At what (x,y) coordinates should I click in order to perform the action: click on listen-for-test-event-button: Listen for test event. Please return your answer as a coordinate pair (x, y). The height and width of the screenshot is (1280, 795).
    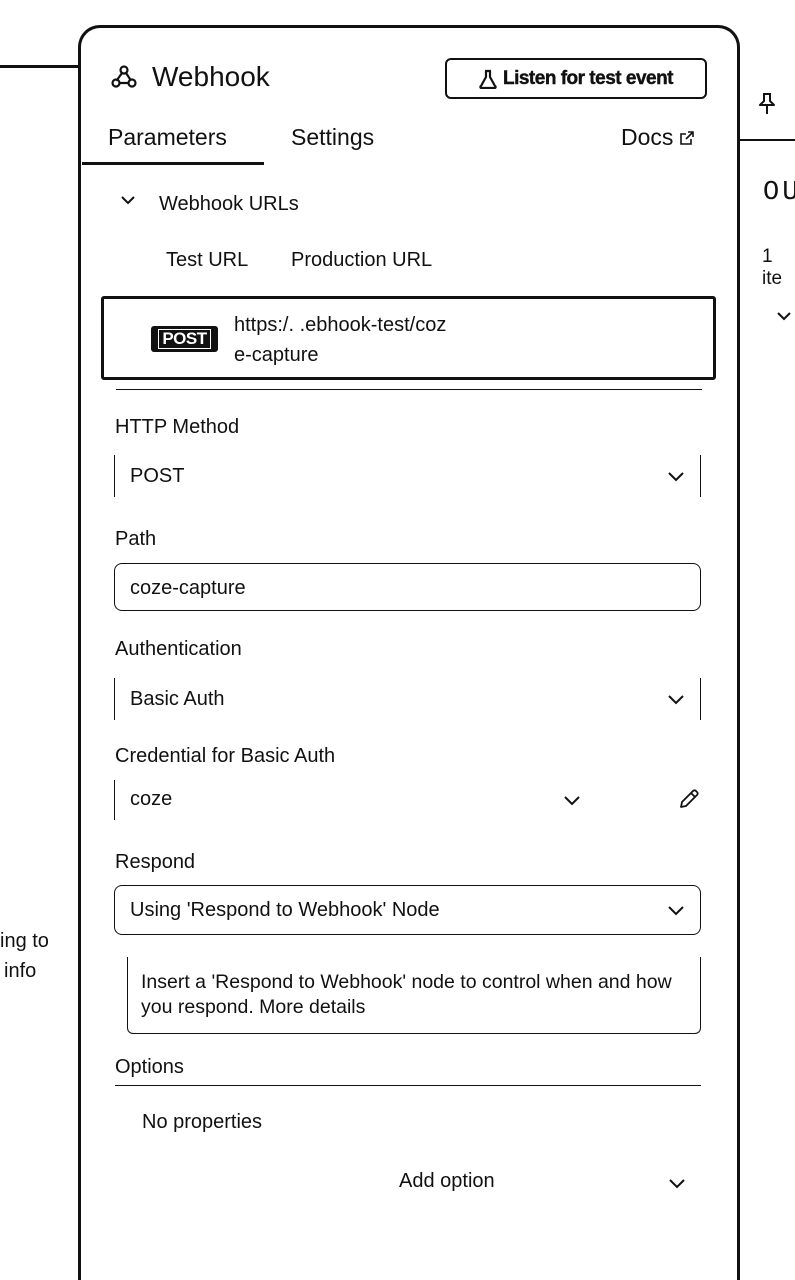
    Looking at the image, I should click on (576, 78).